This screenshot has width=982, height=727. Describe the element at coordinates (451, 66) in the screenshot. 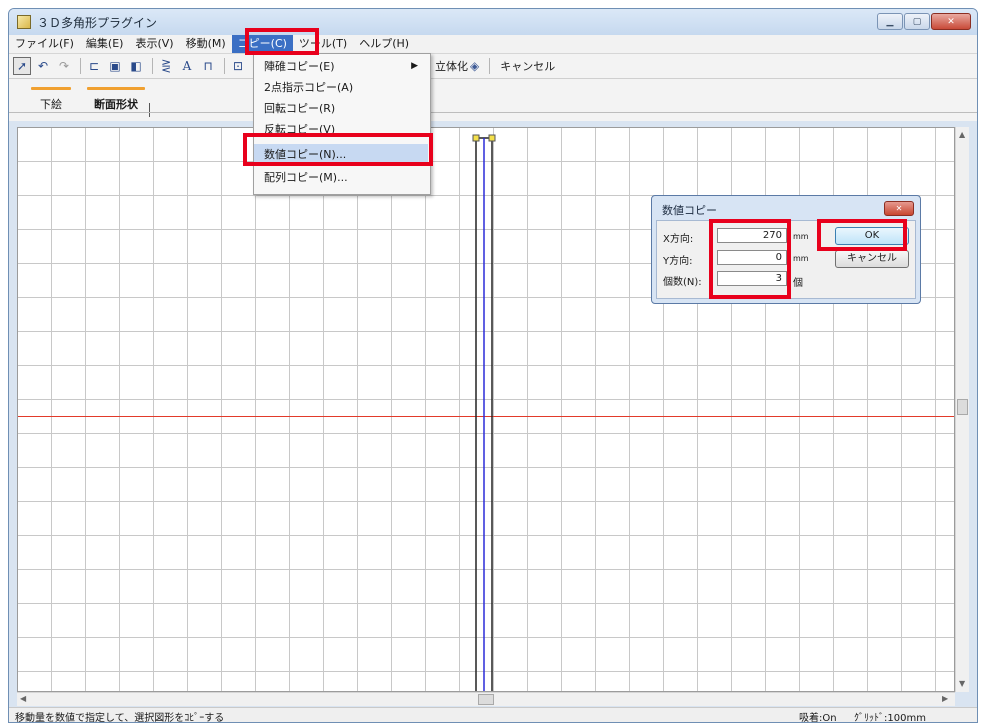

I see `solidify-label: 立体化` at that location.